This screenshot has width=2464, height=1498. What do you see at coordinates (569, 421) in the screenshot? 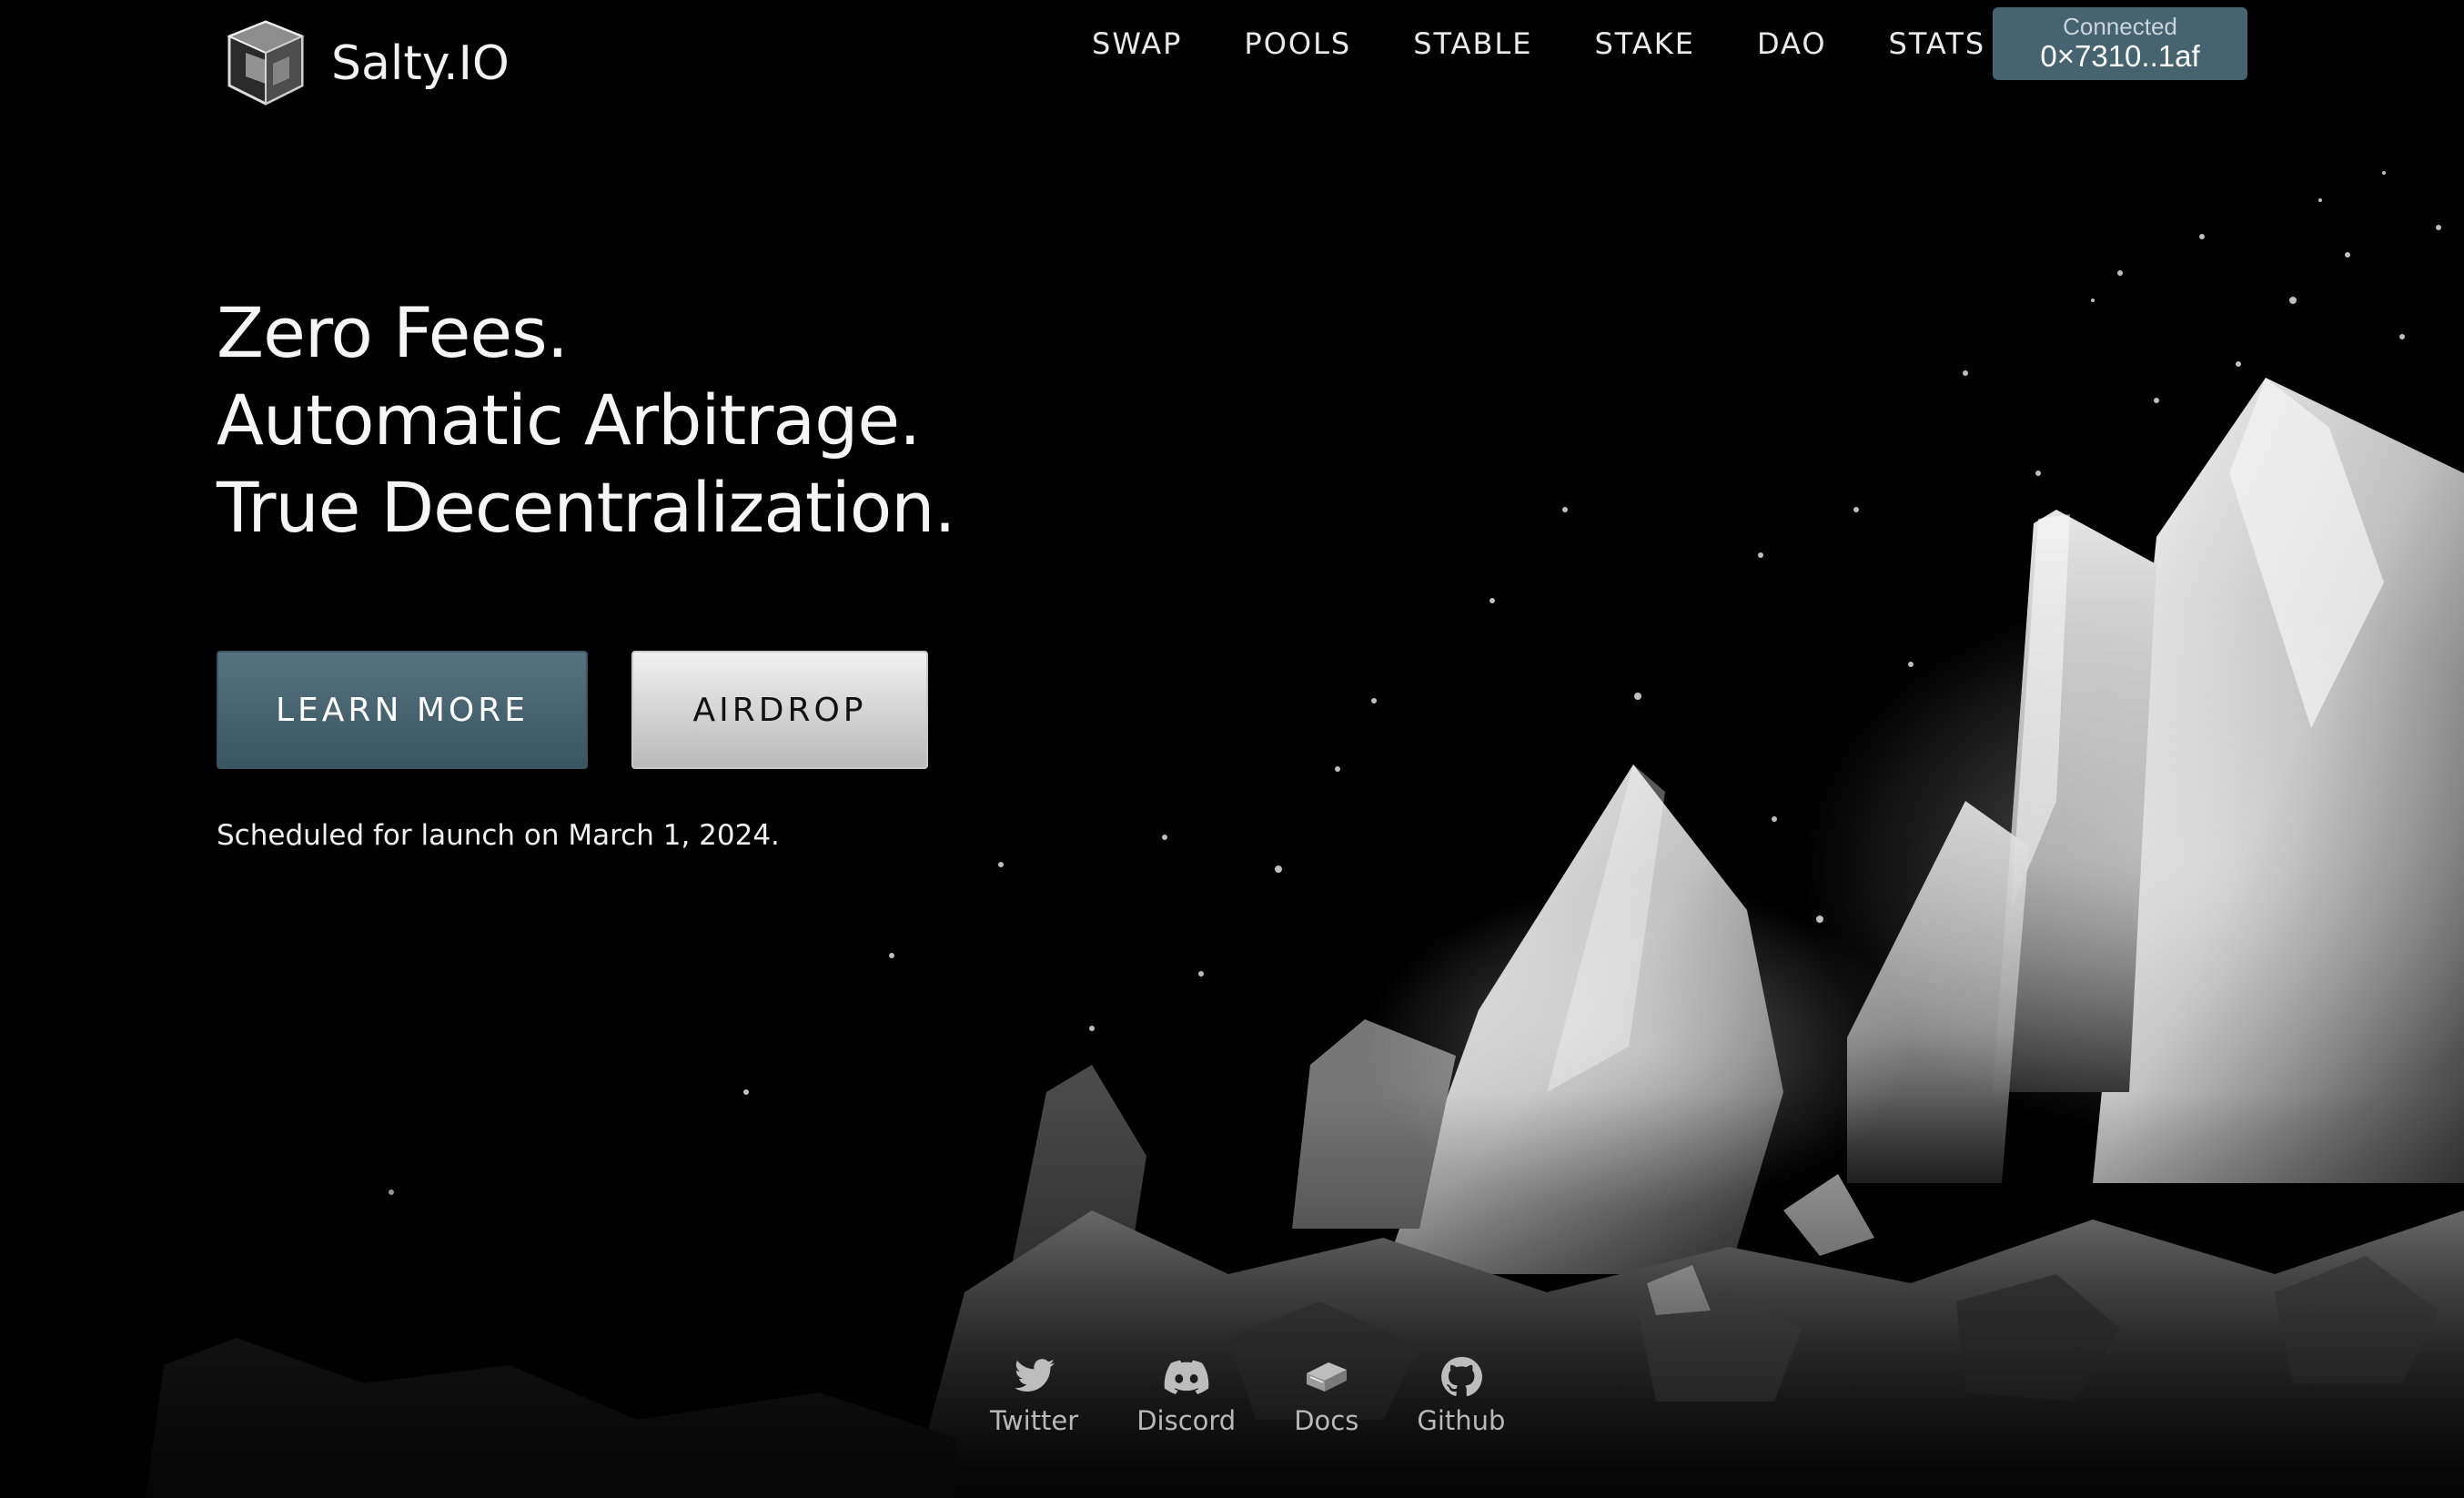
I see `headline-line-2: Automatic Arbitrage.` at bounding box center [569, 421].